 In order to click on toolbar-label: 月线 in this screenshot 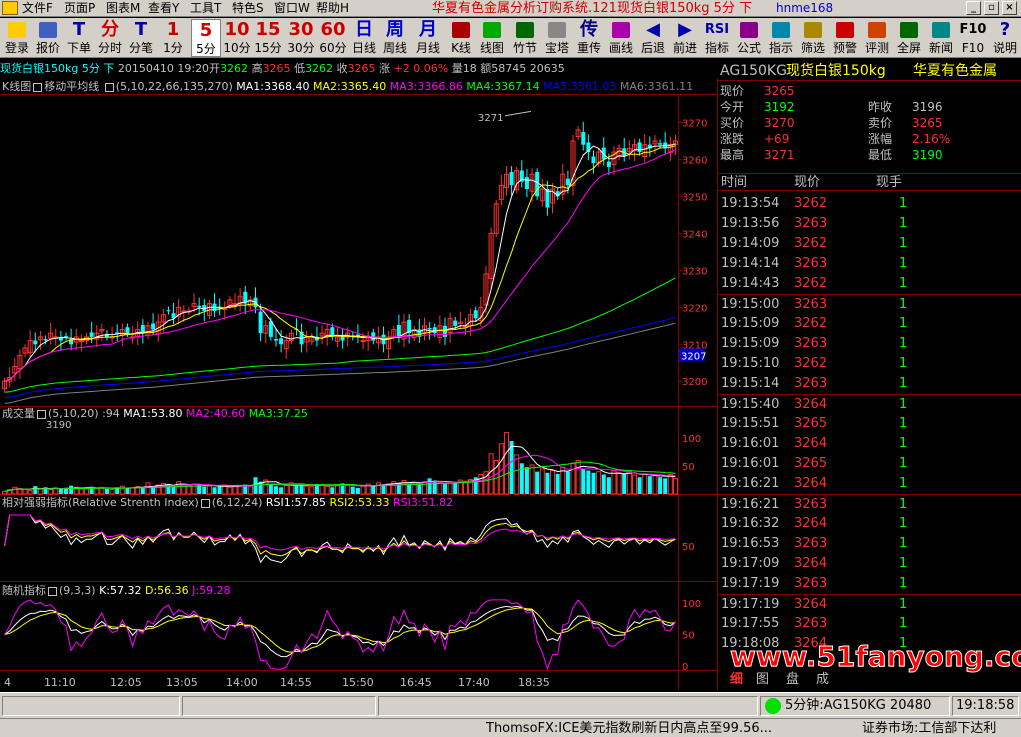, I will do `click(427, 48)`.